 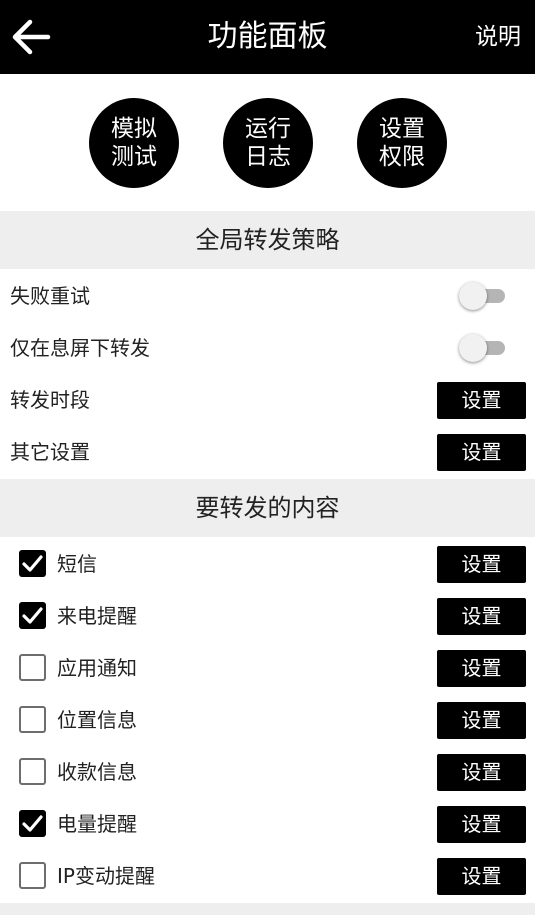 What do you see at coordinates (77, 564) in the screenshot?
I see `content-label: 短信` at bounding box center [77, 564].